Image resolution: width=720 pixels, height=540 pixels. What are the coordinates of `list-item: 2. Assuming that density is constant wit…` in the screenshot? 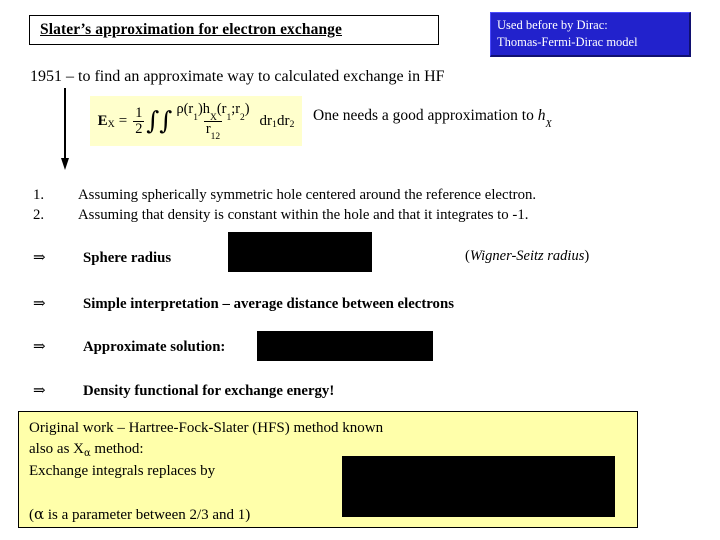 It's located at (284, 215).